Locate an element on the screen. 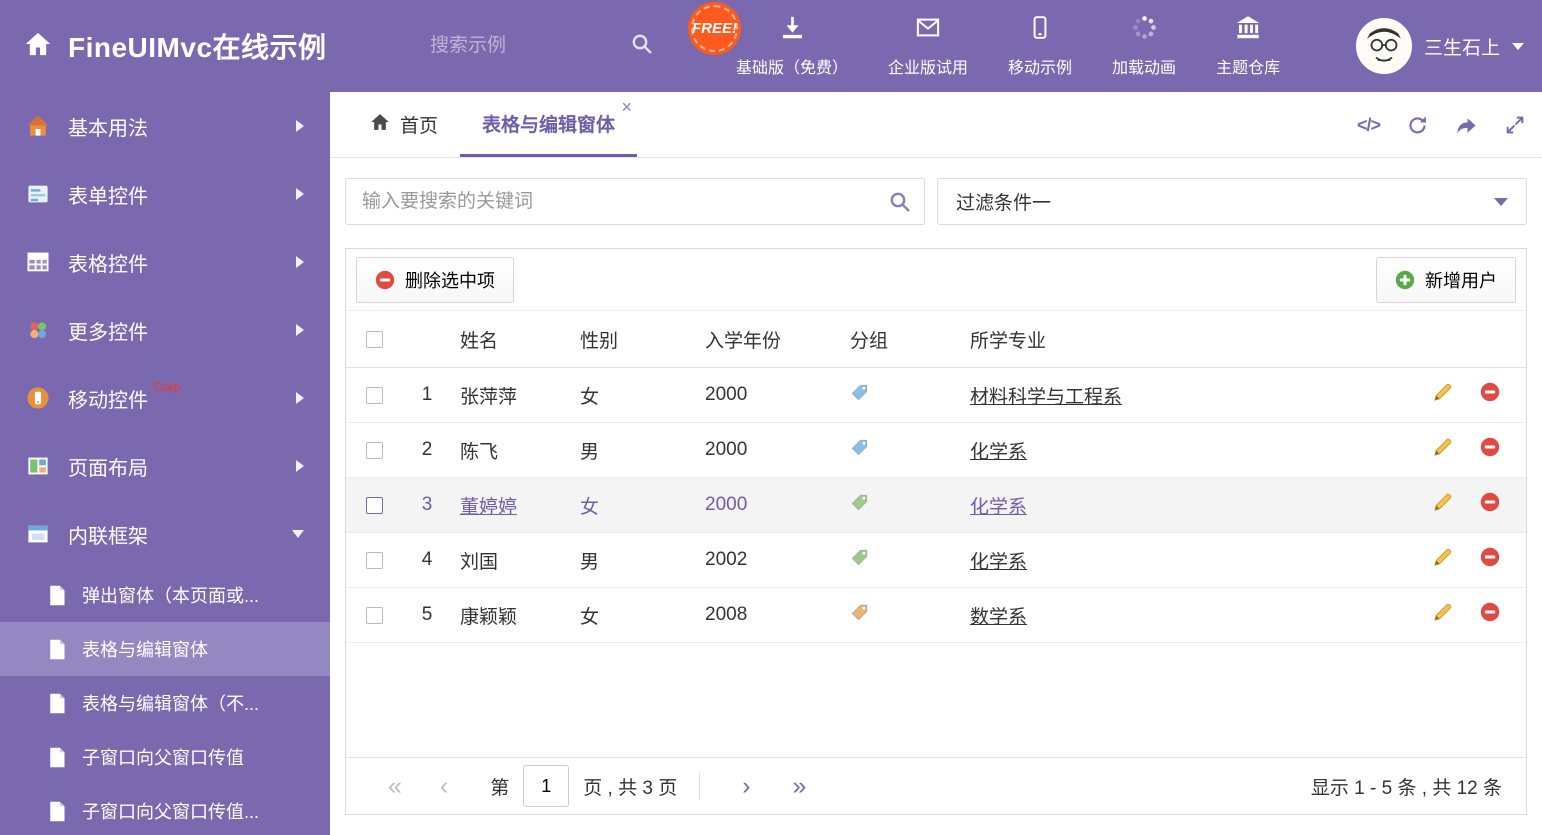 This screenshot has height=835, width=1542. code-icon is located at coordinates (1368, 125).